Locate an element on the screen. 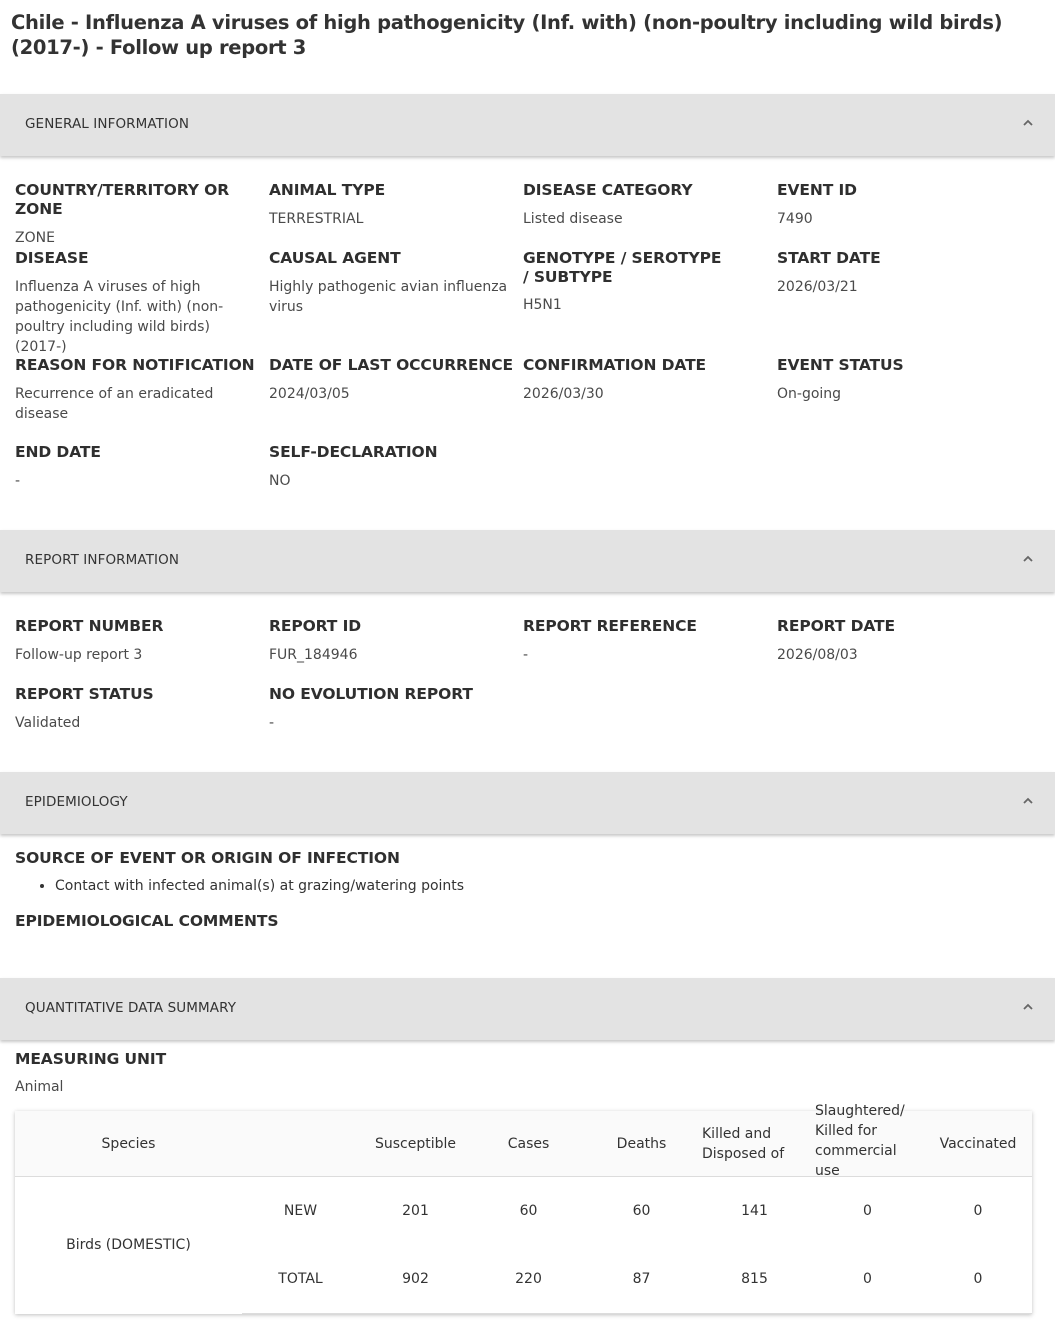  field-label: REPORT NUMBER is located at coordinates (89, 626).